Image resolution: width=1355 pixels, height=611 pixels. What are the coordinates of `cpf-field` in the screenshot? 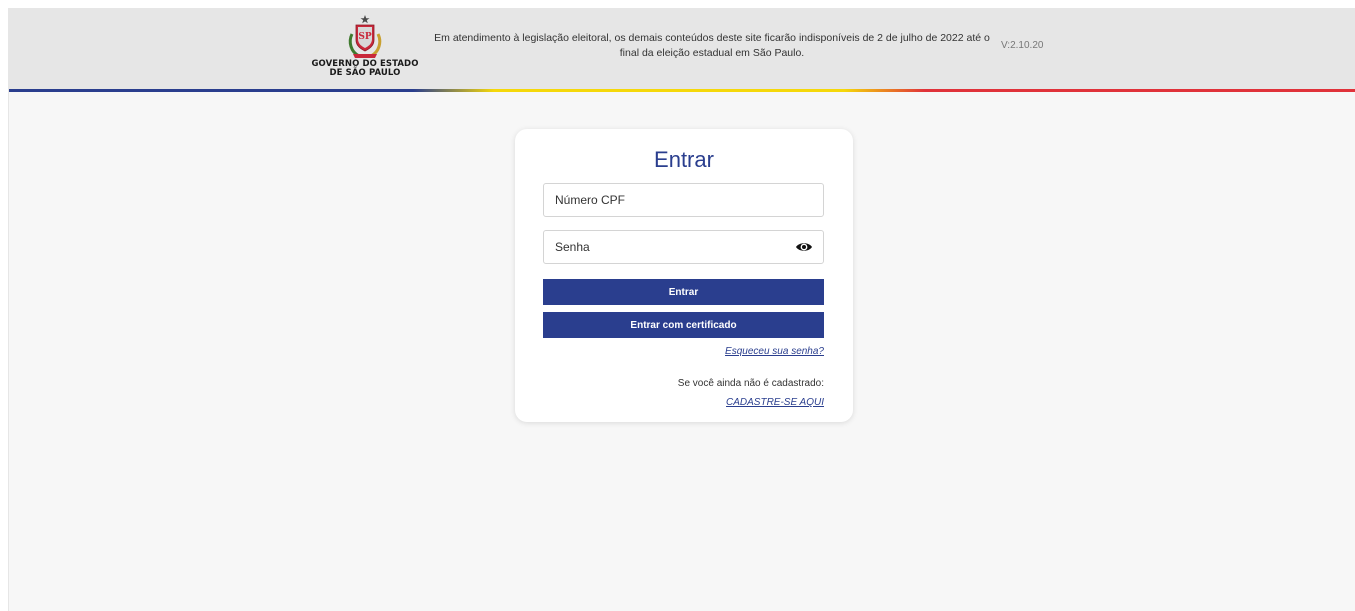 It's located at (683, 200).